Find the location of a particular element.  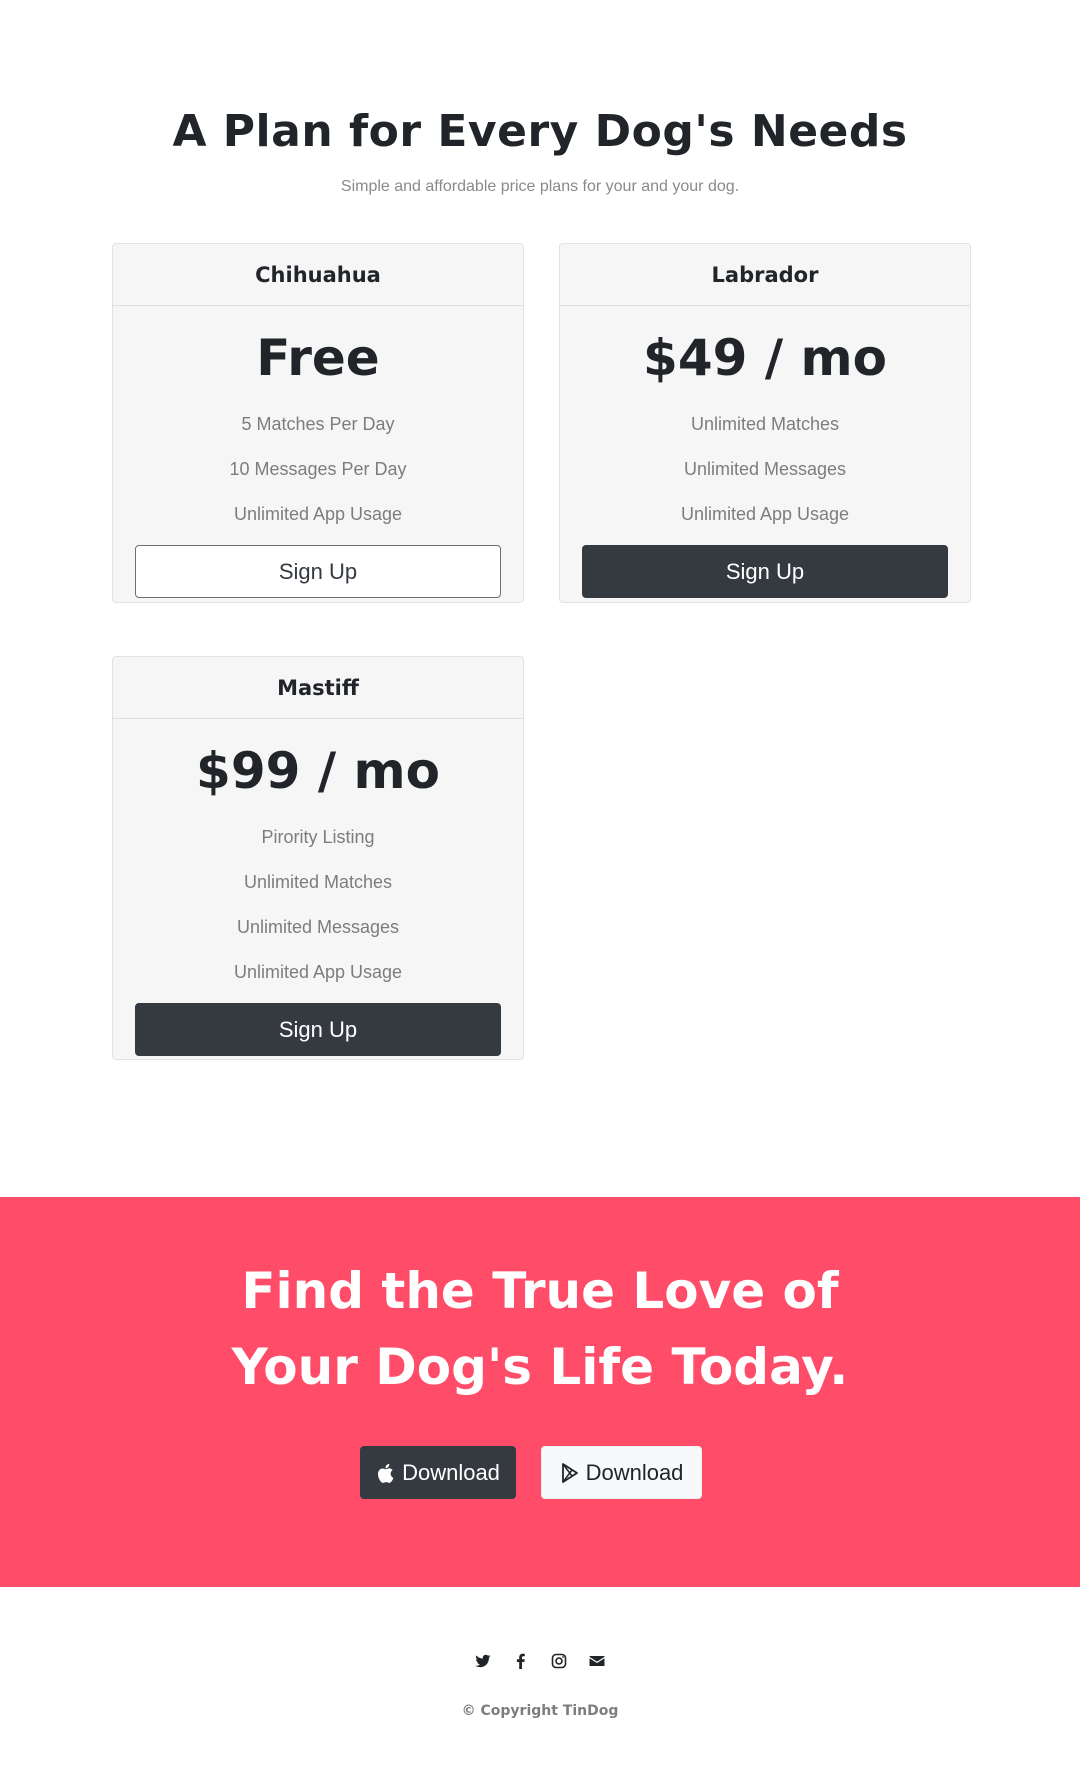

plan-feature: 5 Matches Per Day is located at coordinates (318, 424).